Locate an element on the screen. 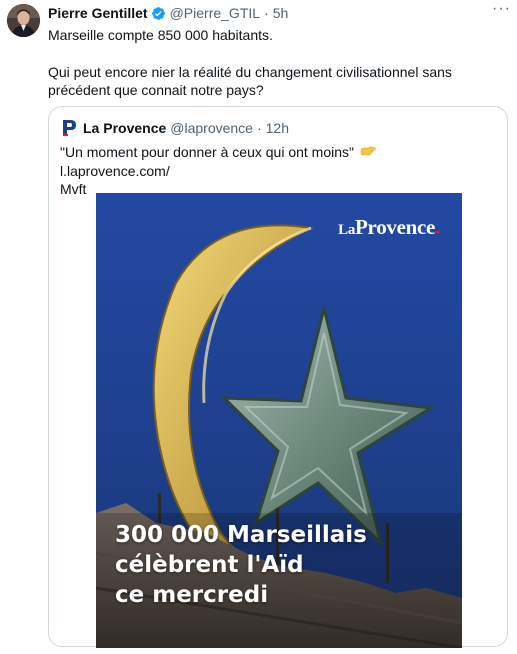 This screenshot has width=517, height=654. author-handle: @Pierre_GTIL is located at coordinates (215, 13).